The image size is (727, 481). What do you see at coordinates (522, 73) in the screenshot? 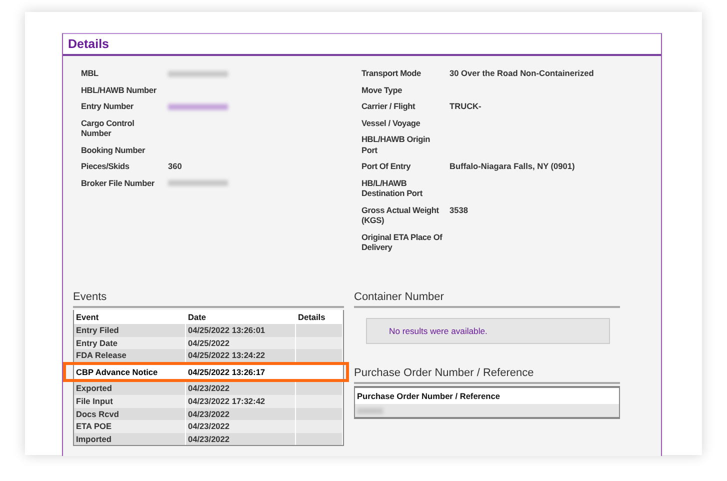
I see `field-value: 30 Over the Road Non-Containerized` at bounding box center [522, 73].